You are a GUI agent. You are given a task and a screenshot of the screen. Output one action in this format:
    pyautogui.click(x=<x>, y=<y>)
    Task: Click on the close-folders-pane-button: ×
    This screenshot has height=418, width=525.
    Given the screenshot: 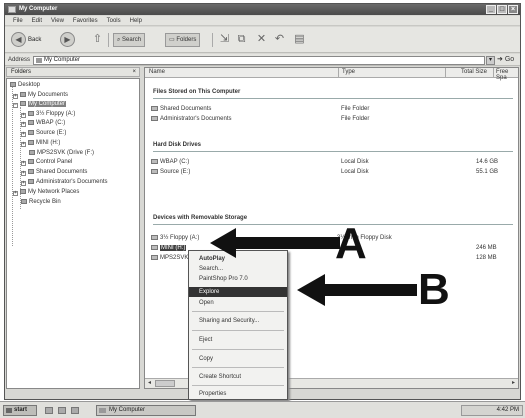 What is the action you would take?
    pyautogui.click(x=134, y=72)
    